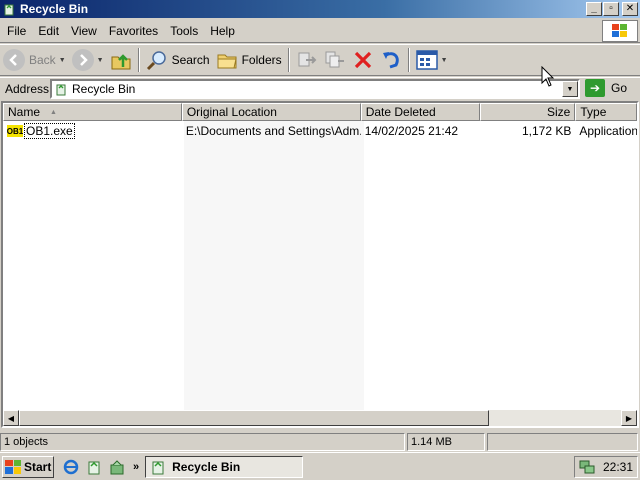 This screenshot has width=640, height=480. What do you see at coordinates (136, 467) in the screenshot?
I see `quick-launch-chevron: »` at bounding box center [136, 467].